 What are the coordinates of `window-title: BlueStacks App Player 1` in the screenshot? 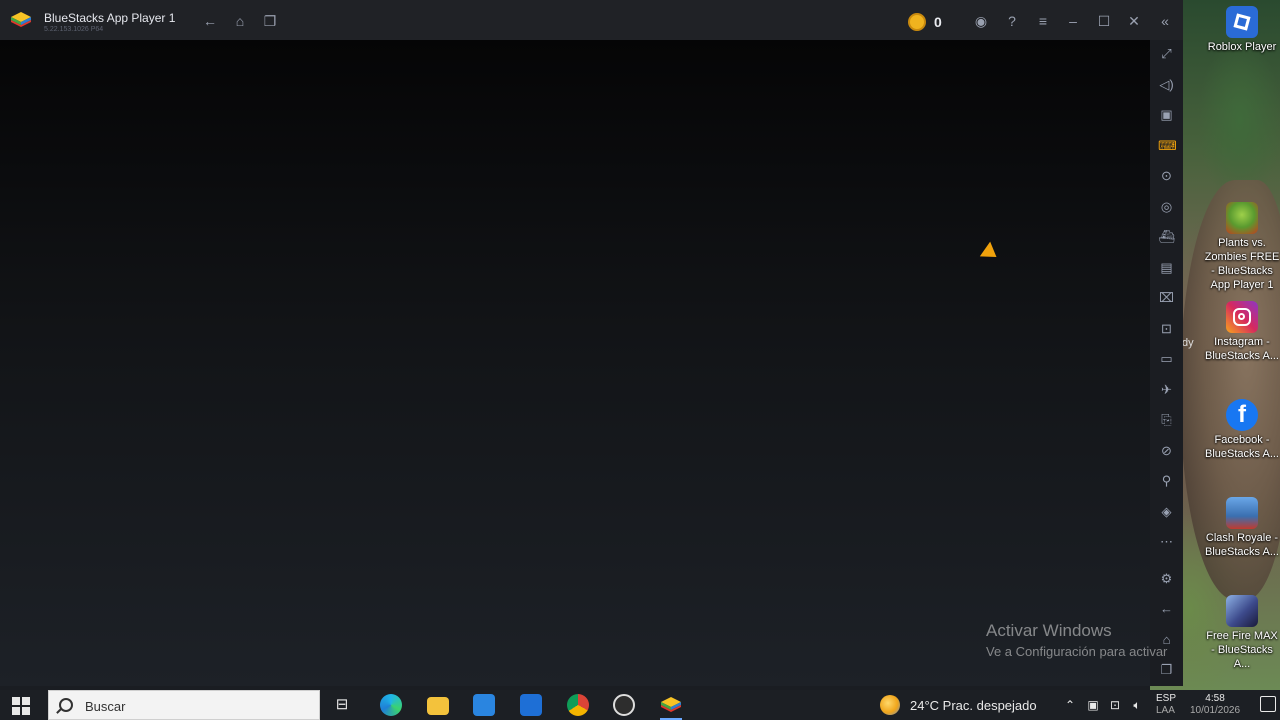 It's located at (110, 18).